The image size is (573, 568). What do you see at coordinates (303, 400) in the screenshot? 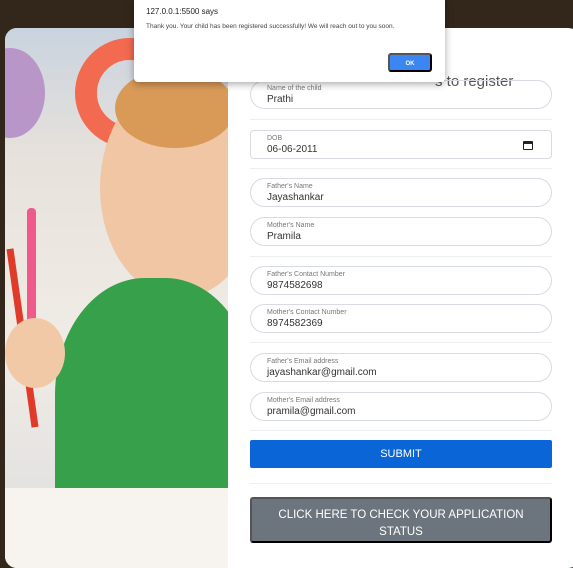
I see `field-label: Mother's Email address` at bounding box center [303, 400].